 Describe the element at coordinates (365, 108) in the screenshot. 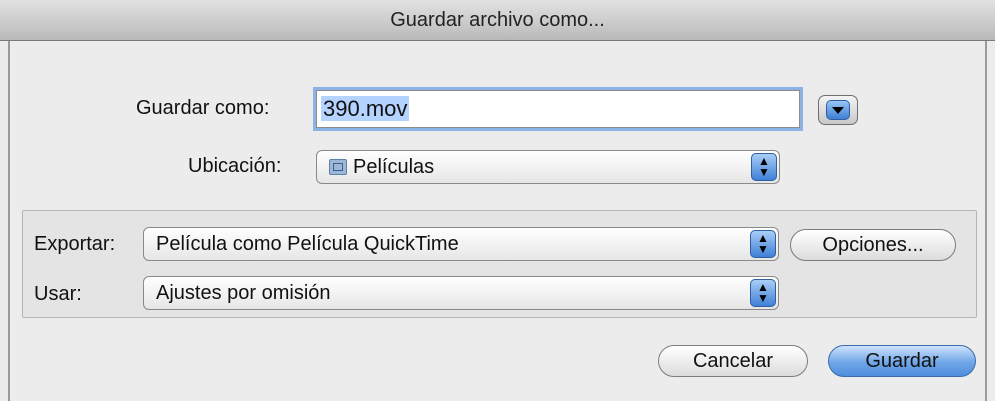

I see `save-as-value: 390.mov` at that location.